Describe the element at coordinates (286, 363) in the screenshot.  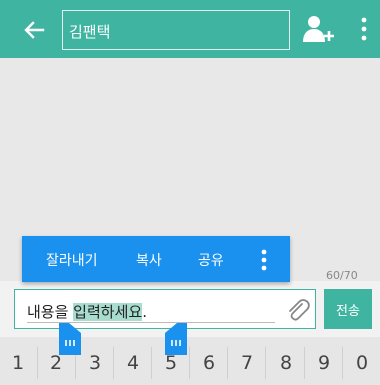
I see `key-8: 8` at that location.